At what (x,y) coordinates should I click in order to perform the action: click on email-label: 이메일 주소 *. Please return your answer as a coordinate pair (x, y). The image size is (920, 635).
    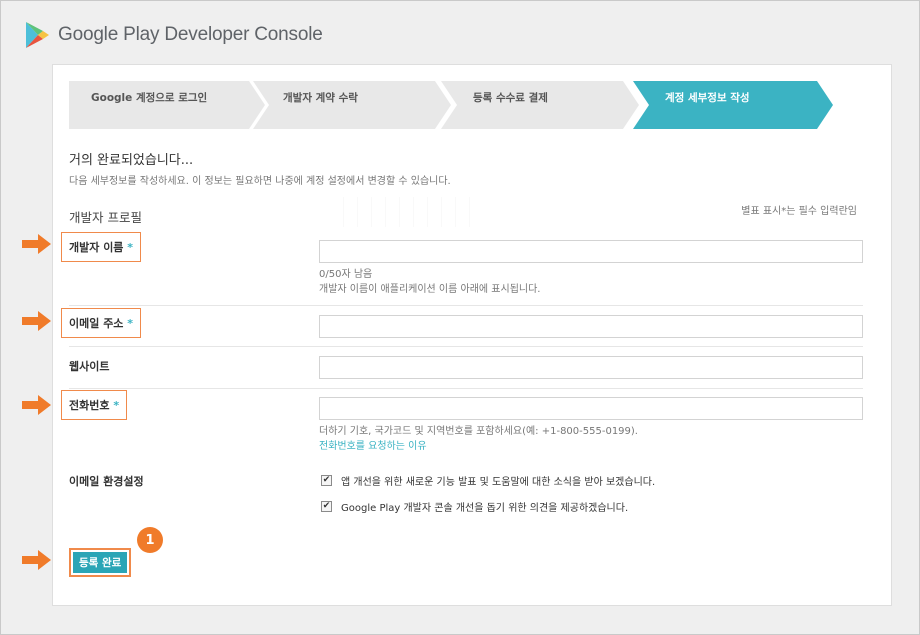
    Looking at the image, I should click on (101, 323).